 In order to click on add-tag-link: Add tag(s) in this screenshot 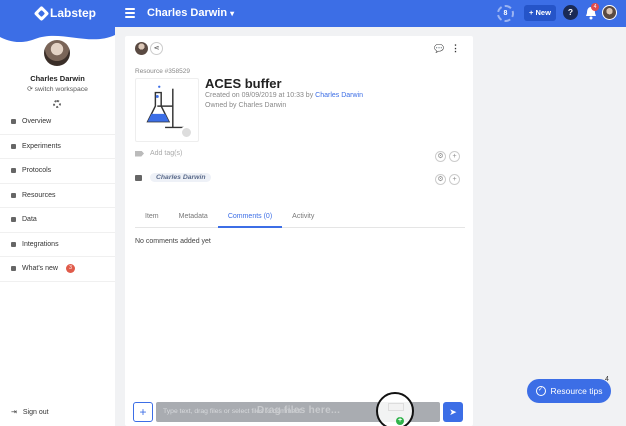, I will do `click(166, 153)`.